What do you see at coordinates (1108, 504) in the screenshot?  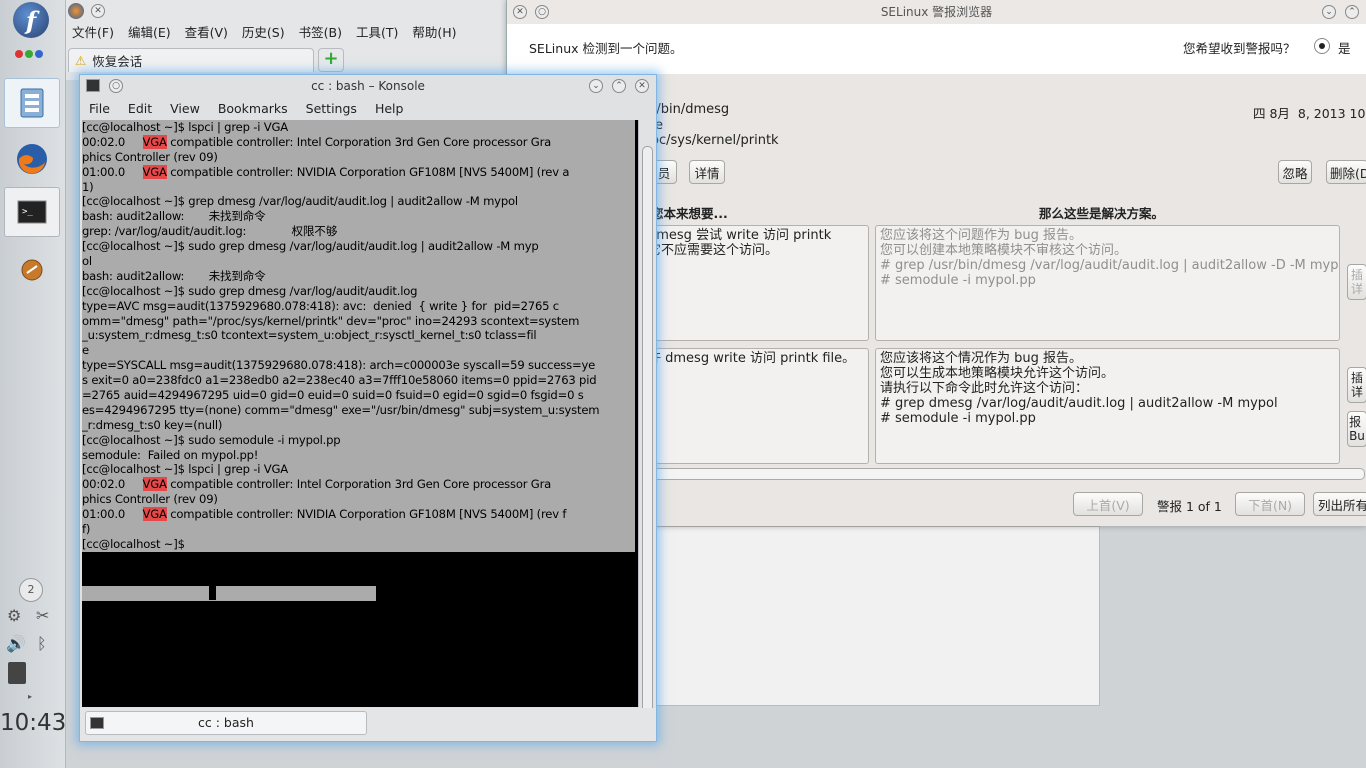 I see `prev-alert-button: 上首(V)` at bounding box center [1108, 504].